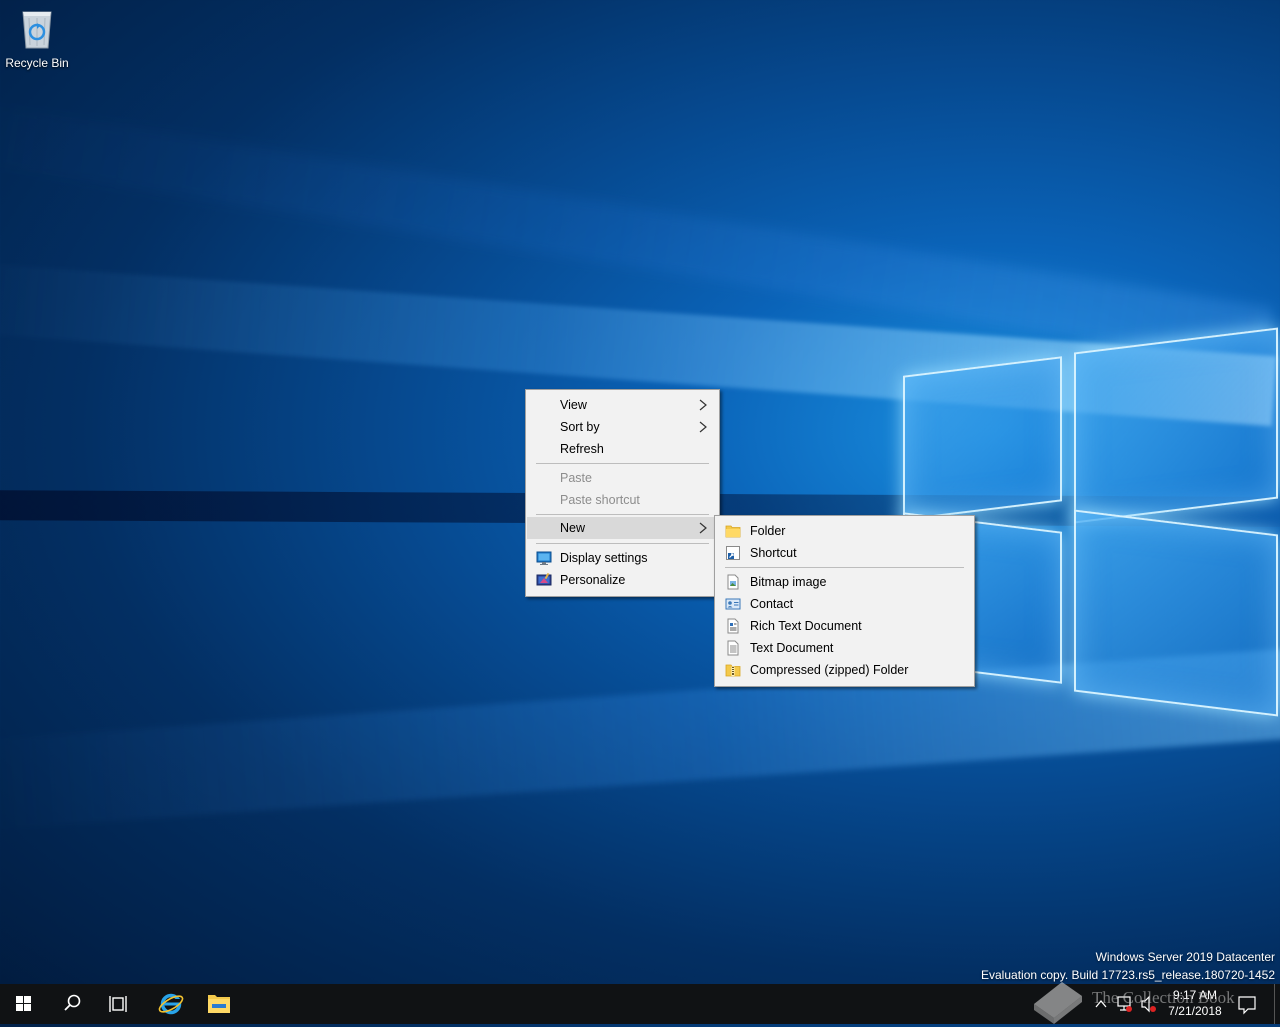 Image resolution: width=1280 pixels, height=1027 pixels. I want to click on menu-item-label: View, so click(573, 405).